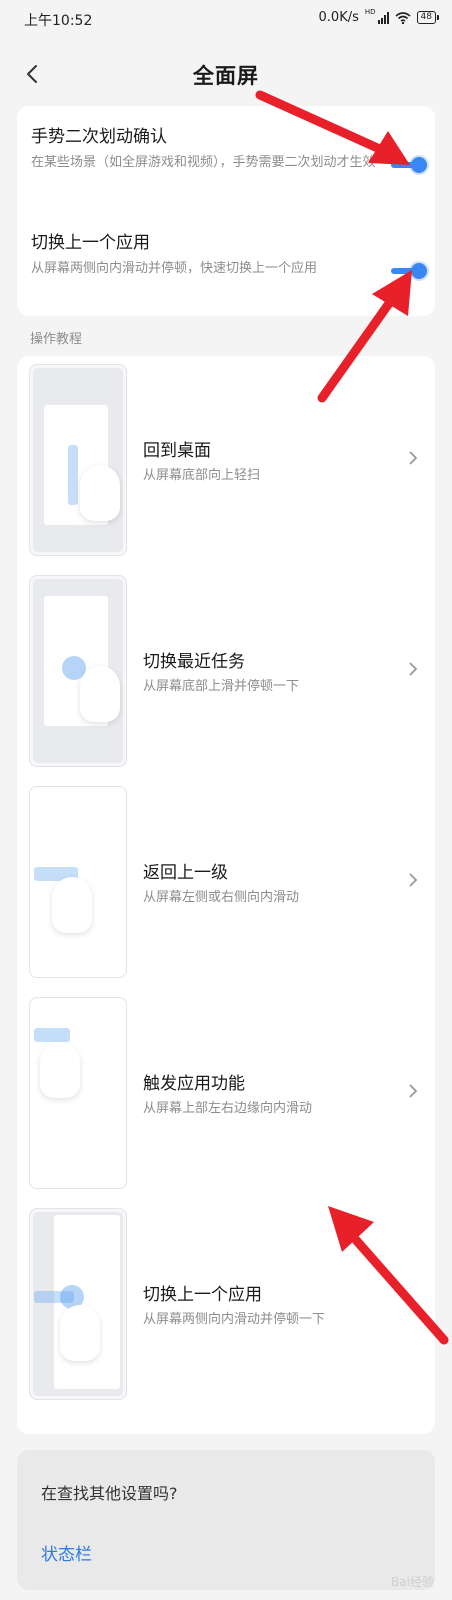 The width and height of the screenshot is (452, 1600). What do you see at coordinates (66, 1552) in the screenshot?
I see `status-bar-link: 状态栏` at bounding box center [66, 1552].